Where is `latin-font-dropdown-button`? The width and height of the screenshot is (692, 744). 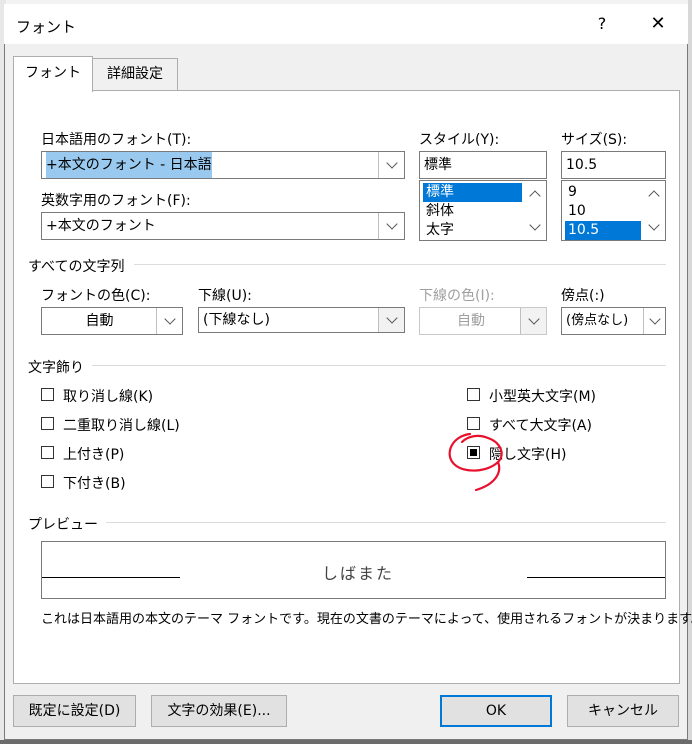 latin-font-dropdown-button is located at coordinates (391, 226).